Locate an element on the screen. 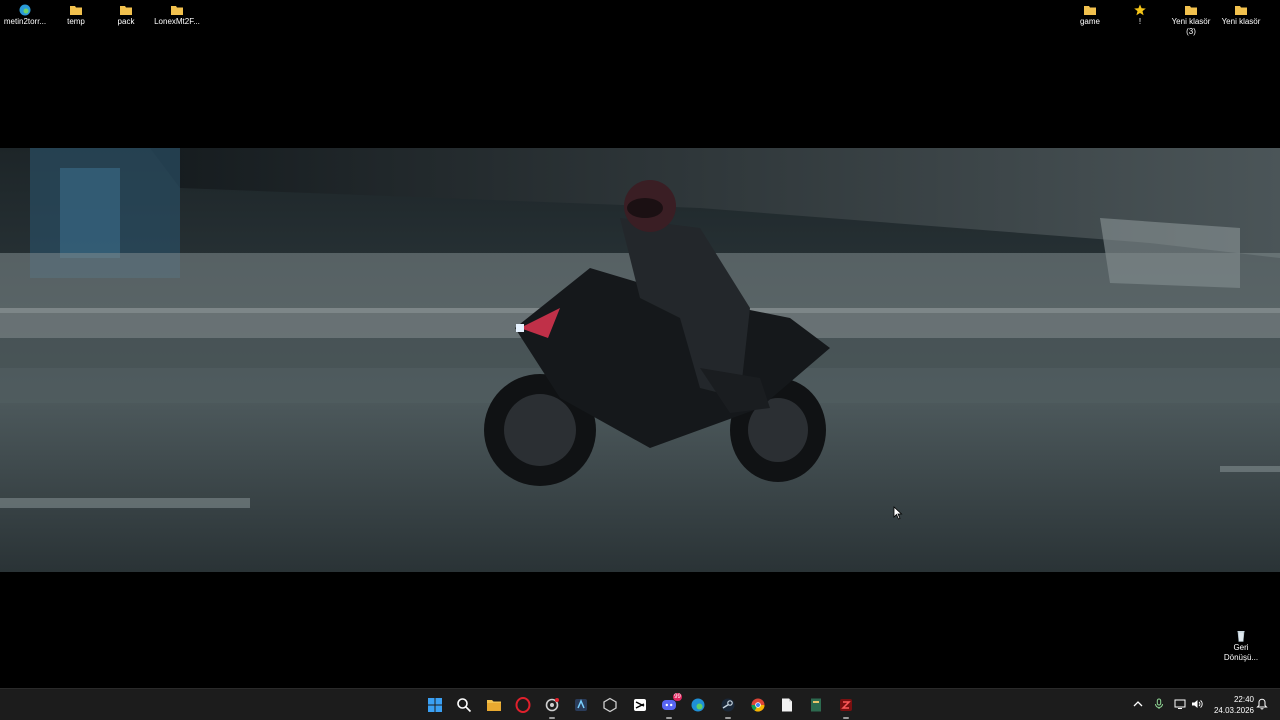  network-button is located at coordinates (1180, 704).